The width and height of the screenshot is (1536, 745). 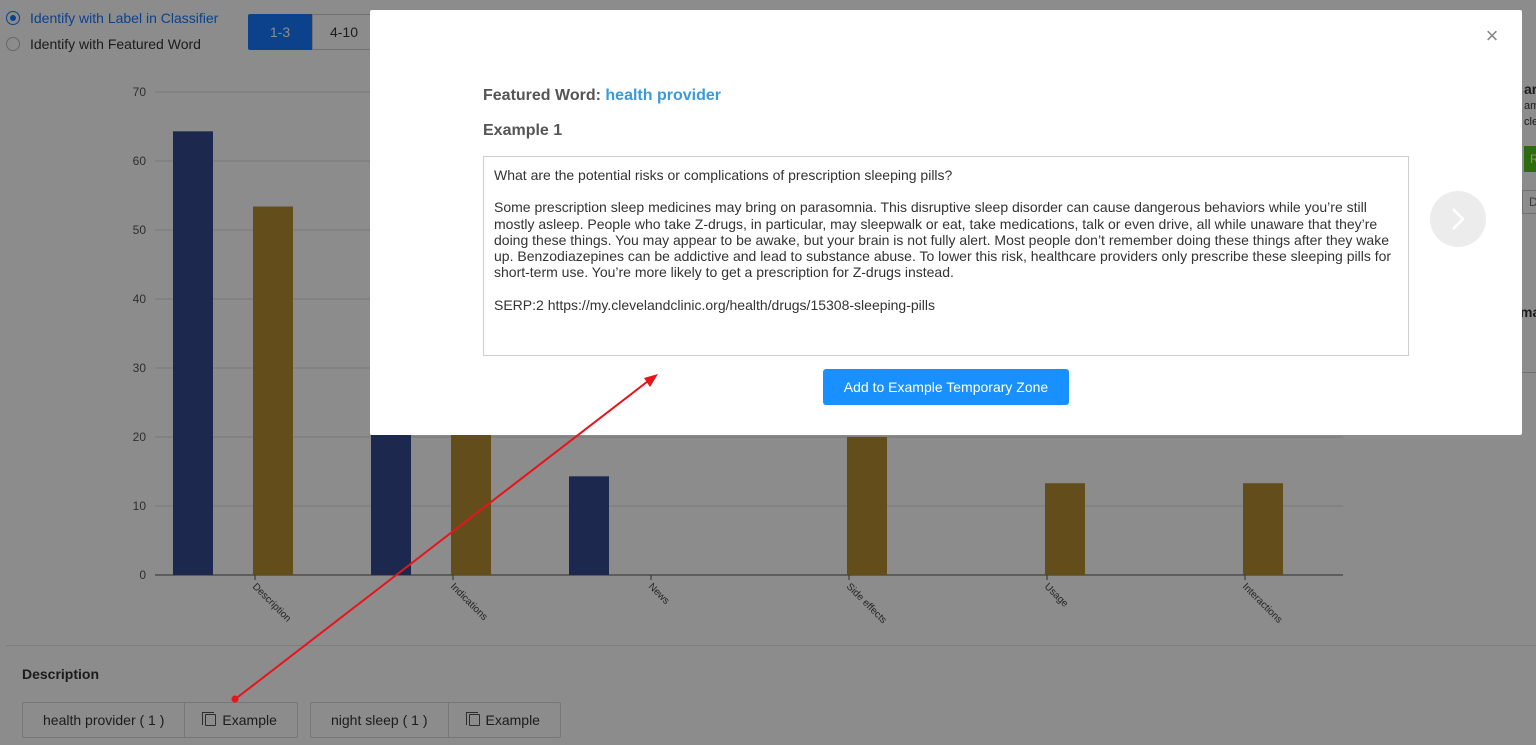 I want to click on featured-word-label: Featured Word:, so click(x=542, y=95).